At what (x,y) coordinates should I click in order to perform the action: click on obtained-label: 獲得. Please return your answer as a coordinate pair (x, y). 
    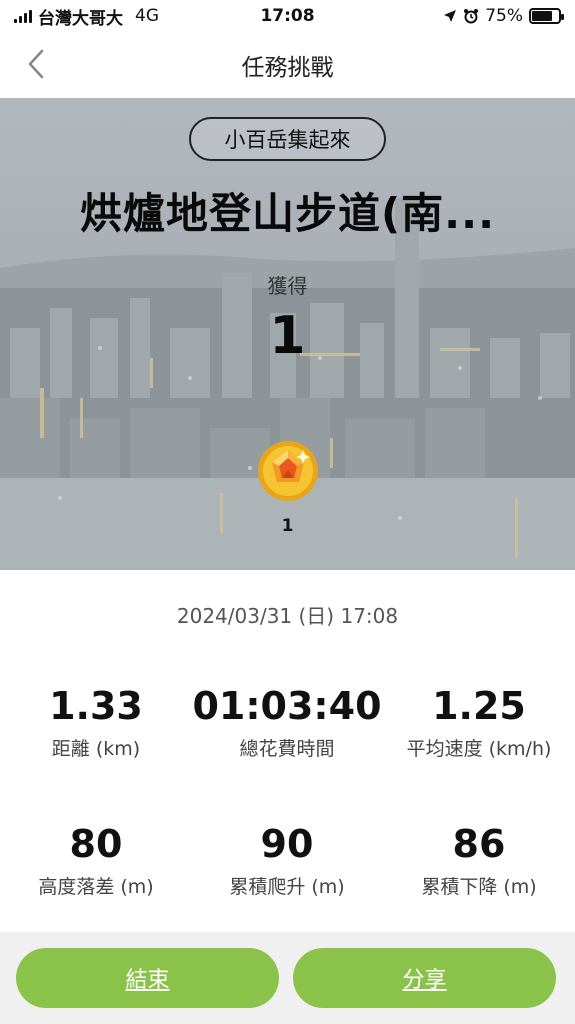
    Looking at the image, I should click on (287, 286).